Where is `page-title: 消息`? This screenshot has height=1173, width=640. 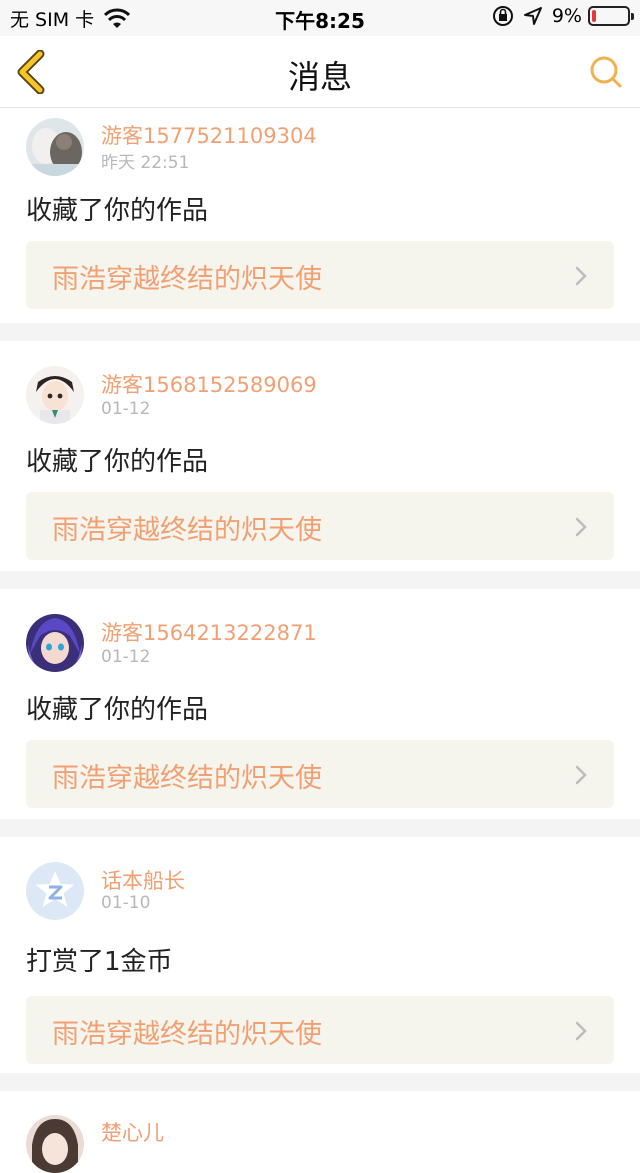
page-title: 消息 is located at coordinates (319, 77).